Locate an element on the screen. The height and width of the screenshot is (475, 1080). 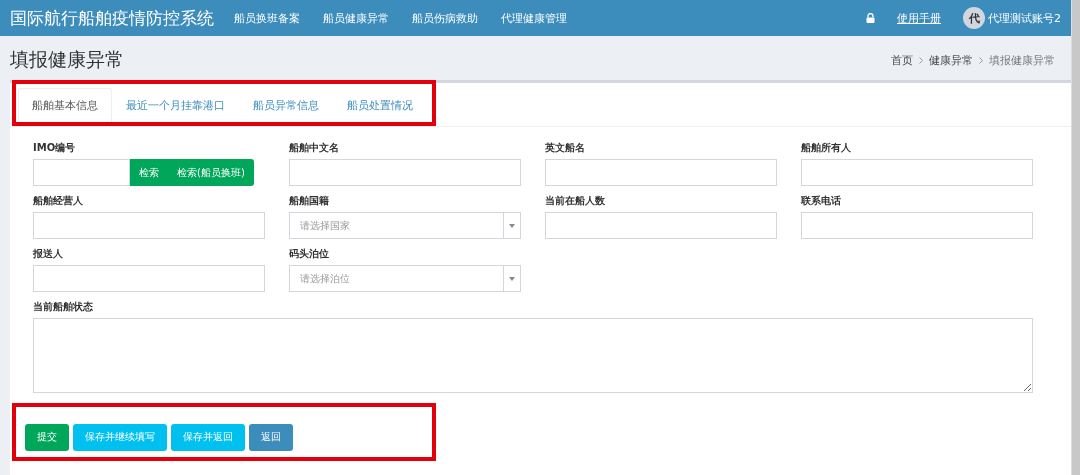
field-label: 英文船名 is located at coordinates (565, 148).